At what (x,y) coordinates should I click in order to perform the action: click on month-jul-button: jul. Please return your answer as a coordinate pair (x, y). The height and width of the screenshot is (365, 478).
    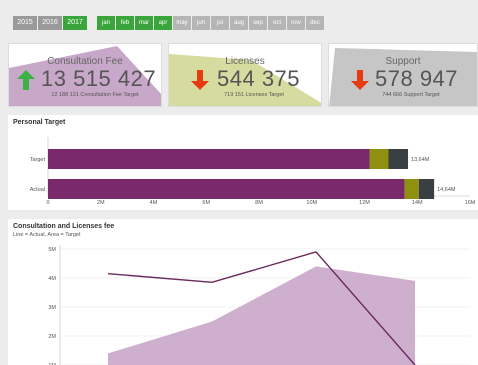
    Looking at the image, I should click on (220, 23).